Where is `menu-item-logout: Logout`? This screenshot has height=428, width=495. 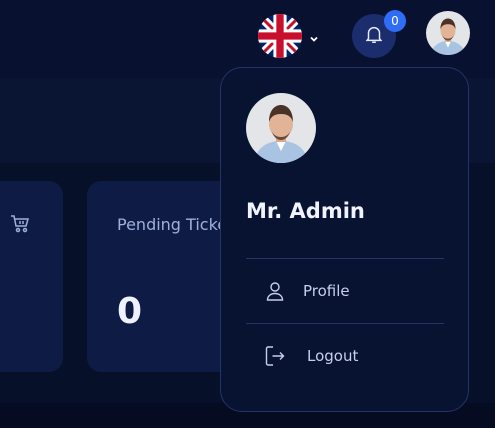 menu-item-logout: Logout is located at coordinates (345, 357).